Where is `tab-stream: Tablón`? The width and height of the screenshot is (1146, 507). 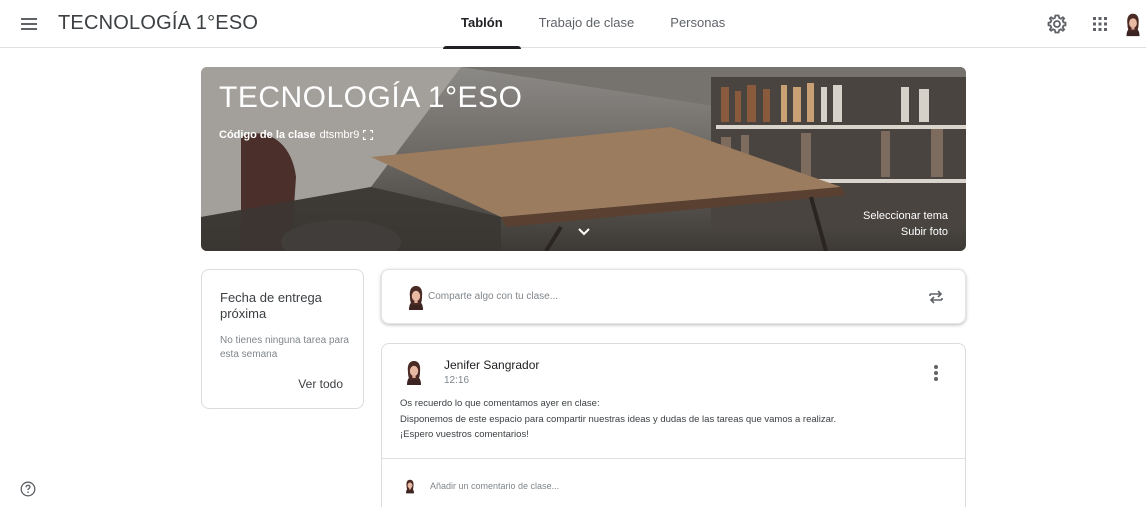
tab-stream: Tablón is located at coordinates (482, 24).